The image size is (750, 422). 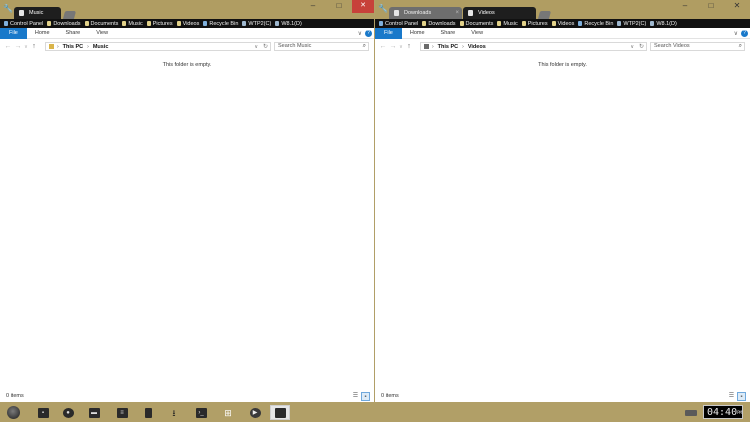 I want to click on taskbar-app-browser: ●, so click(x=68, y=412).